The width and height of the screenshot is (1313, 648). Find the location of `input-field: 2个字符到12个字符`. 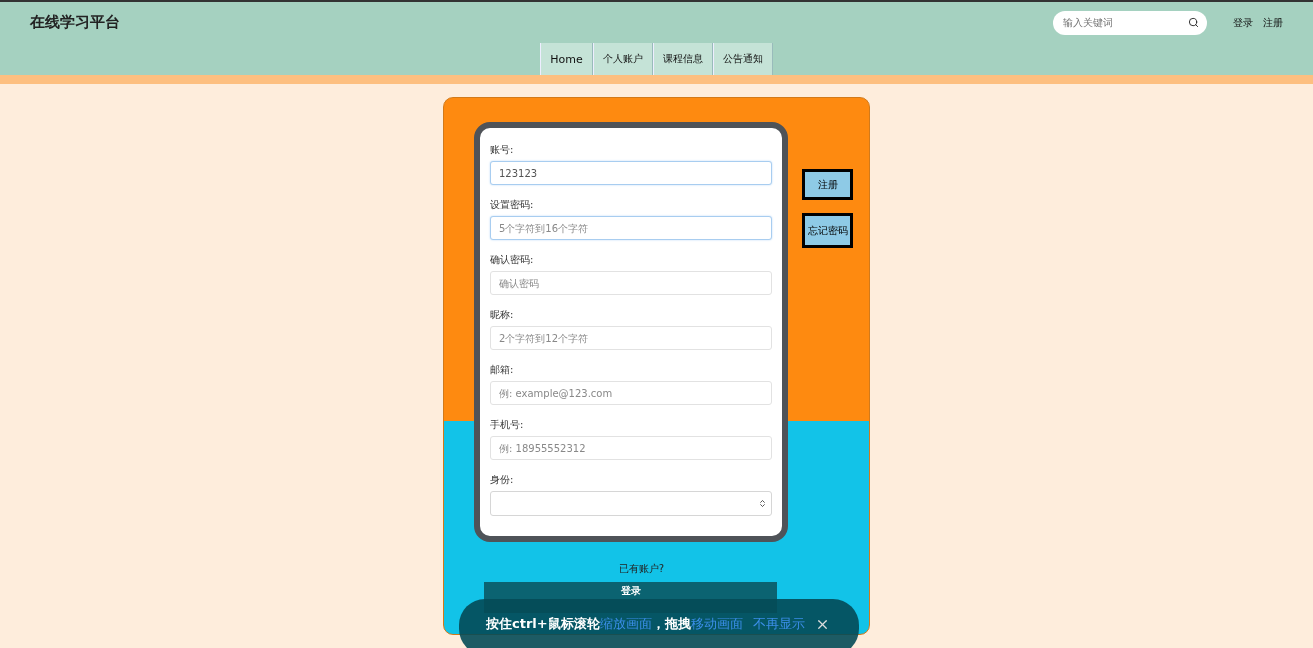

input-field: 2个字符到12个字符 is located at coordinates (631, 338).